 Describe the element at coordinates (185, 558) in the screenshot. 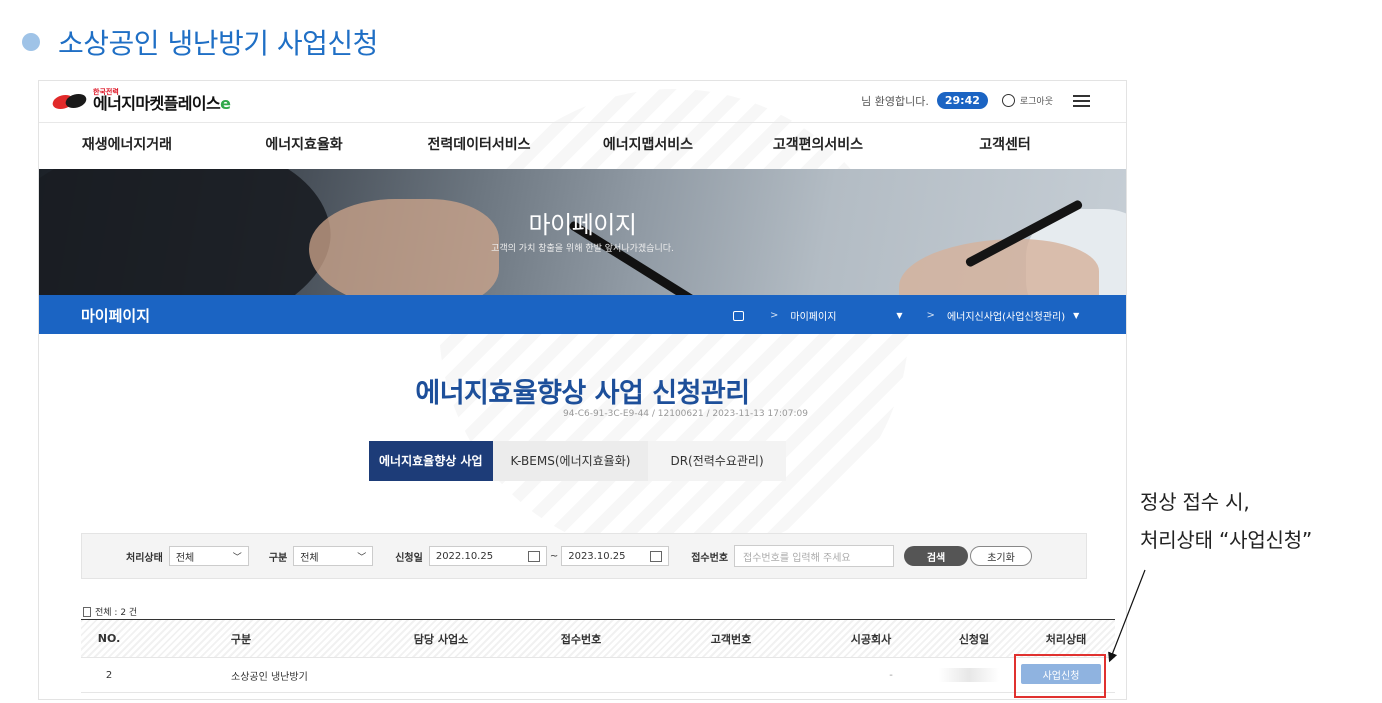

I see `status-select-value: 전체` at that location.